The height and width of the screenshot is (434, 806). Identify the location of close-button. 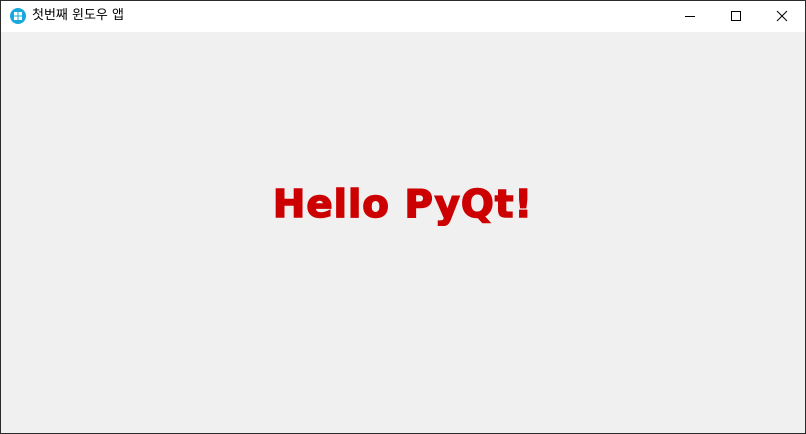
(782, 16).